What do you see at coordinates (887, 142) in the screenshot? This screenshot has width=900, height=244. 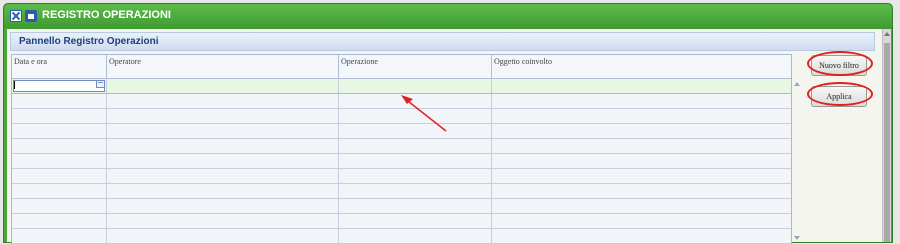 I see `scrollbar-thumb` at bounding box center [887, 142].